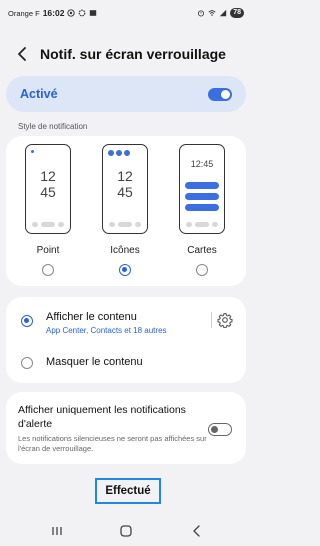 The height and width of the screenshot is (546, 320). I want to click on style-preview-icons: 12 45, so click(125, 189).